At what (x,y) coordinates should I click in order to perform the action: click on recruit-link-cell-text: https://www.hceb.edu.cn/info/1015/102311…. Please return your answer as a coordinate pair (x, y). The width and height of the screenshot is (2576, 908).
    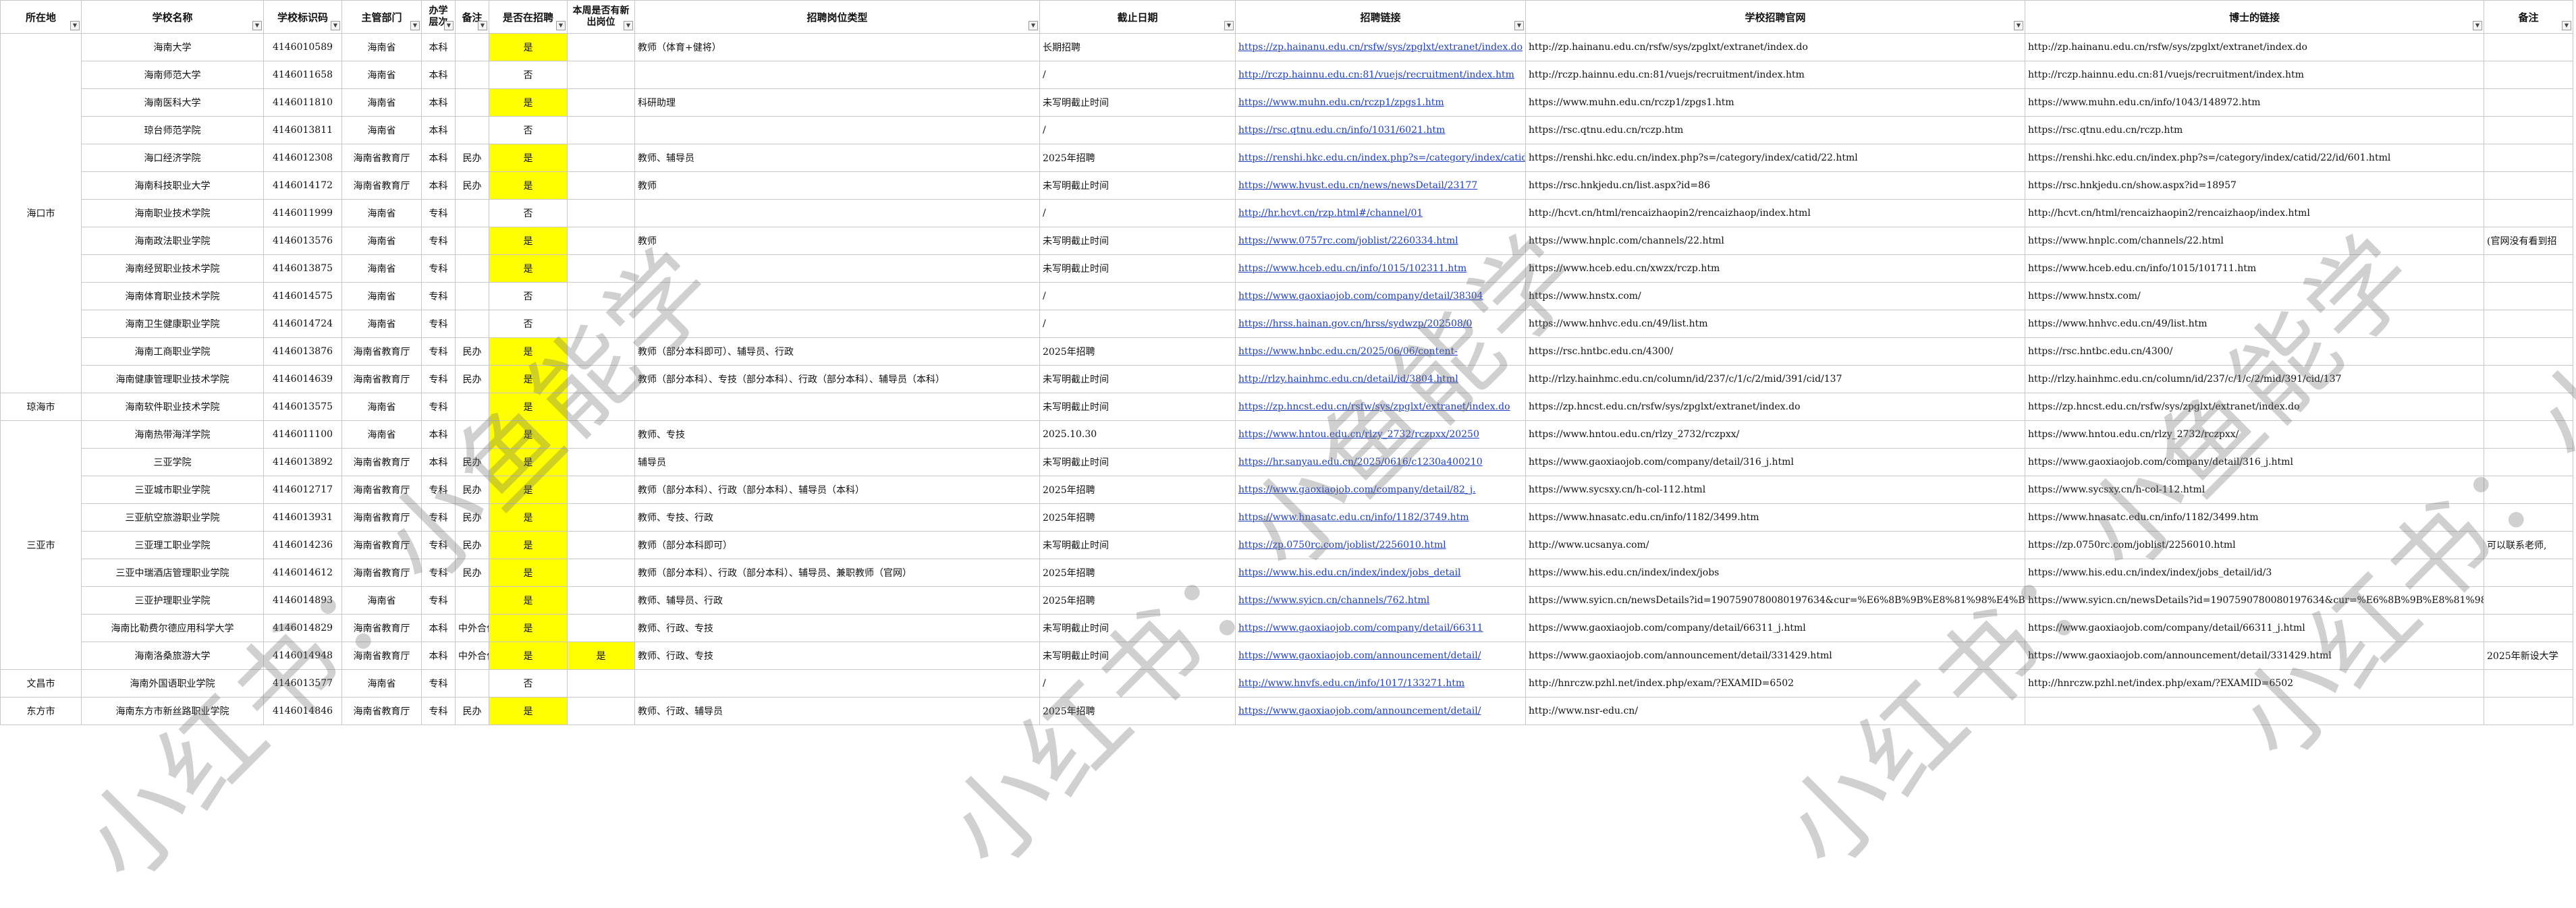
    Looking at the image, I should click on (1352, 268).